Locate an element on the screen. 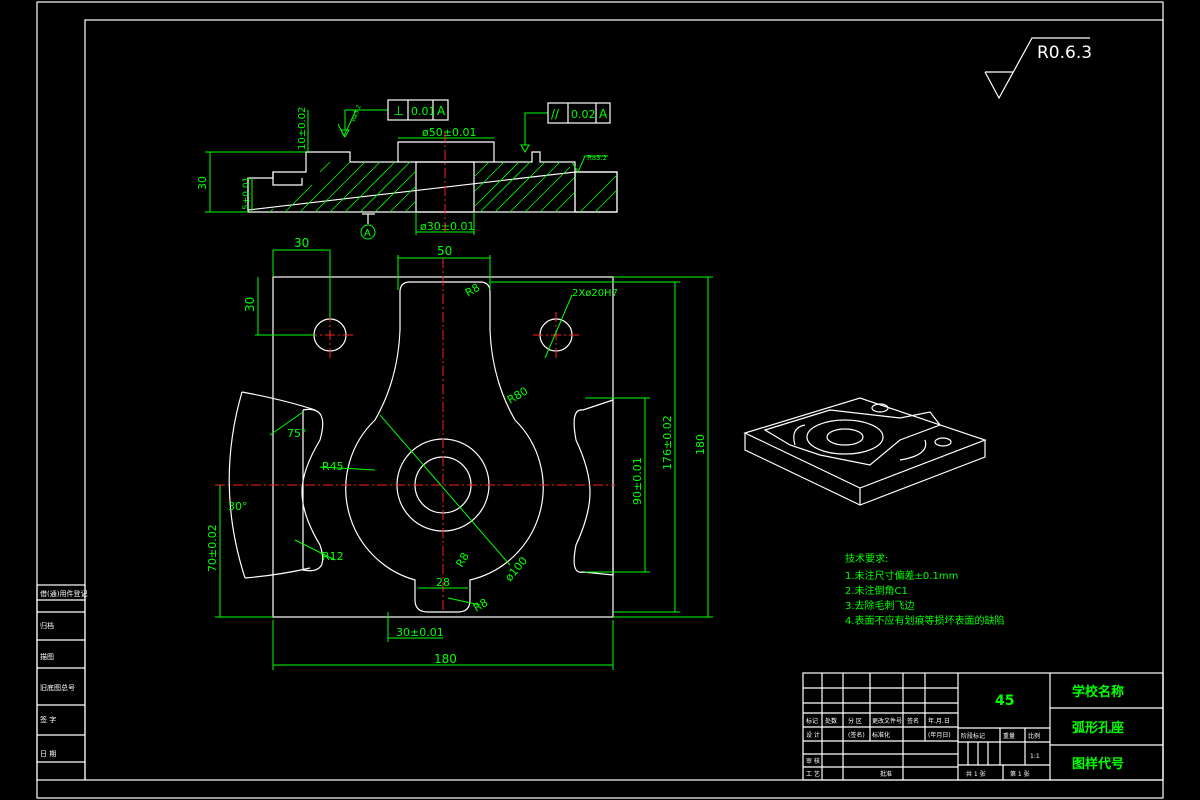 The image size is (1200, 800). gtol-1-value: 0.01 is located at coordinates (423, 111).